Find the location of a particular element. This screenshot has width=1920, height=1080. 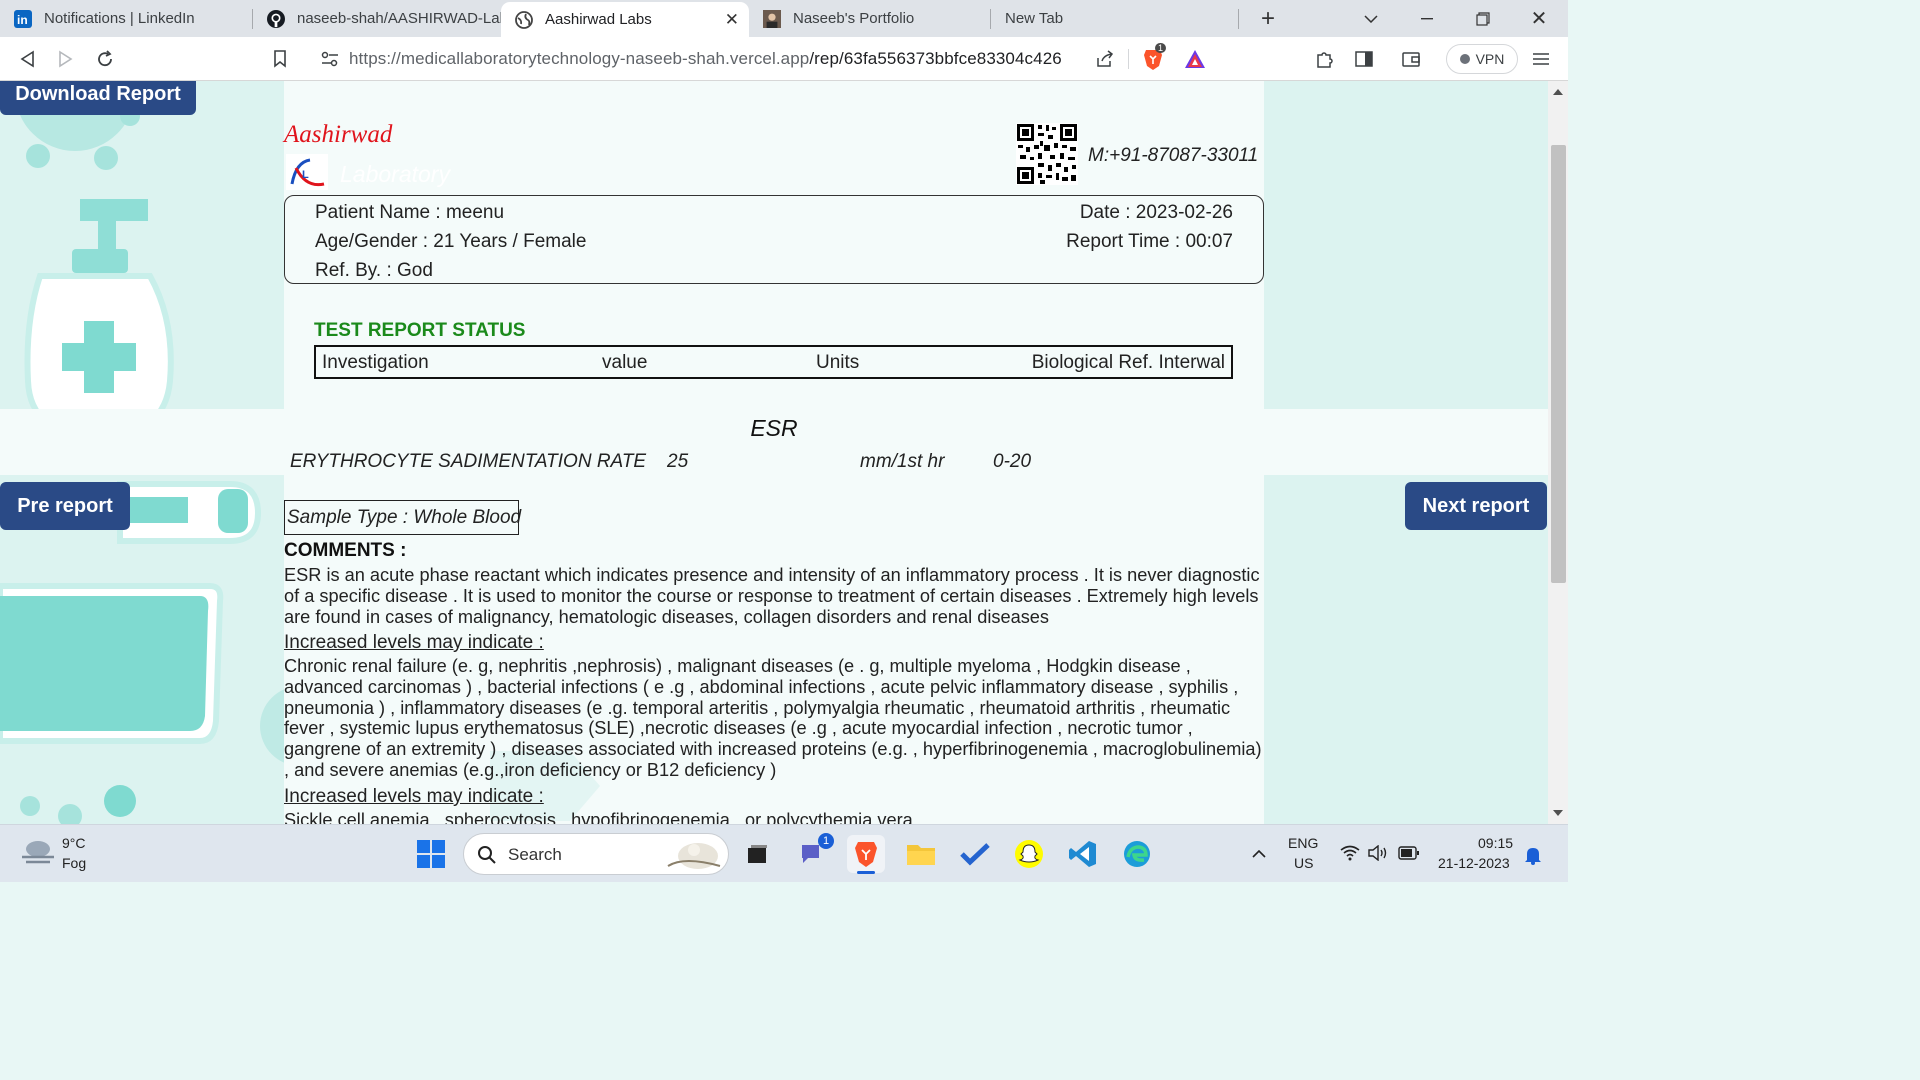

result-investigation: ERYTHROCYTE SADIMENTATION RATE is located at coordinates (468, 461).